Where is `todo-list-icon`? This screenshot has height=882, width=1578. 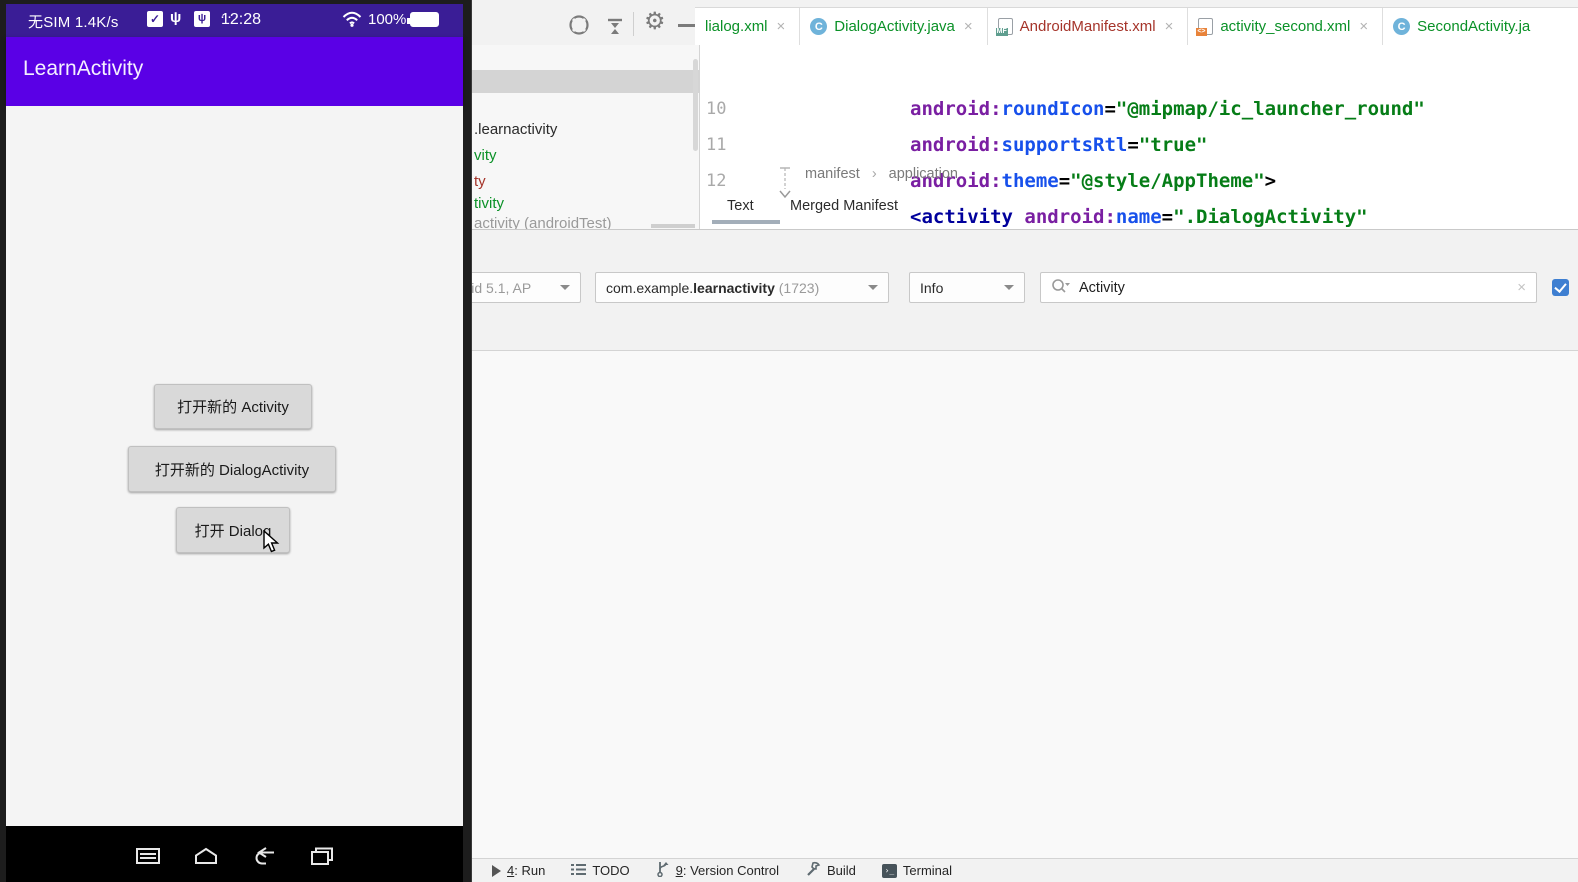
todo-list-icon is located at coordinates (579, 871).